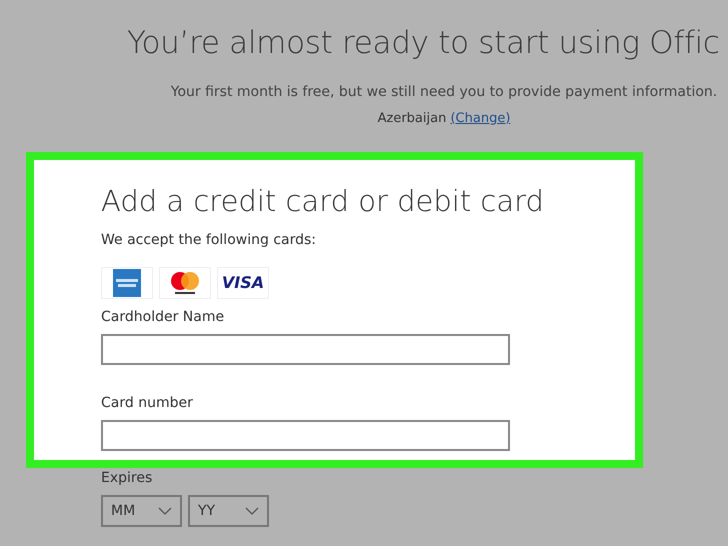  What do you see at coordinates (323, 202) in the screenshot?
I see `form-heading: Add a credit card or debit card` at bounding box center [323, 202].